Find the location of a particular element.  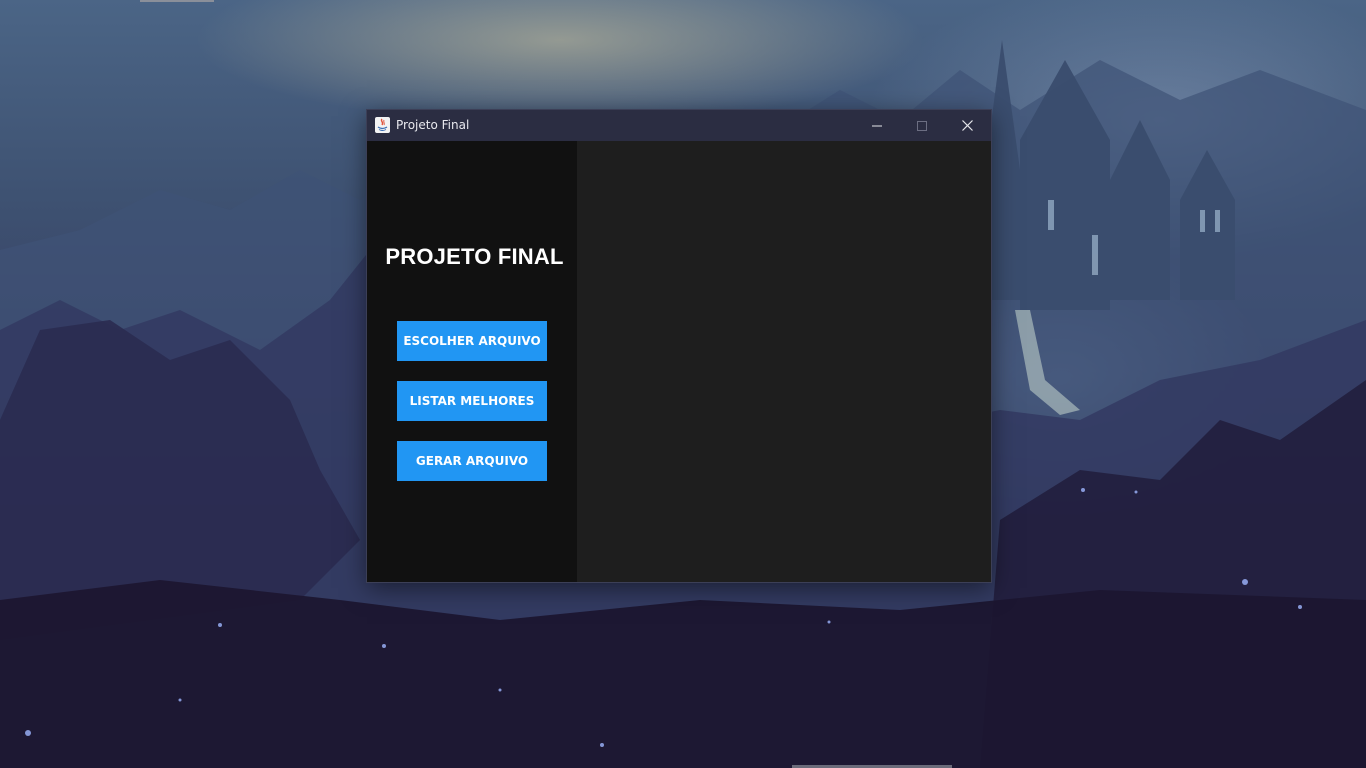

choose-file-button: ESCOLHER ARQUIVO is located at coordinates (472, 341).